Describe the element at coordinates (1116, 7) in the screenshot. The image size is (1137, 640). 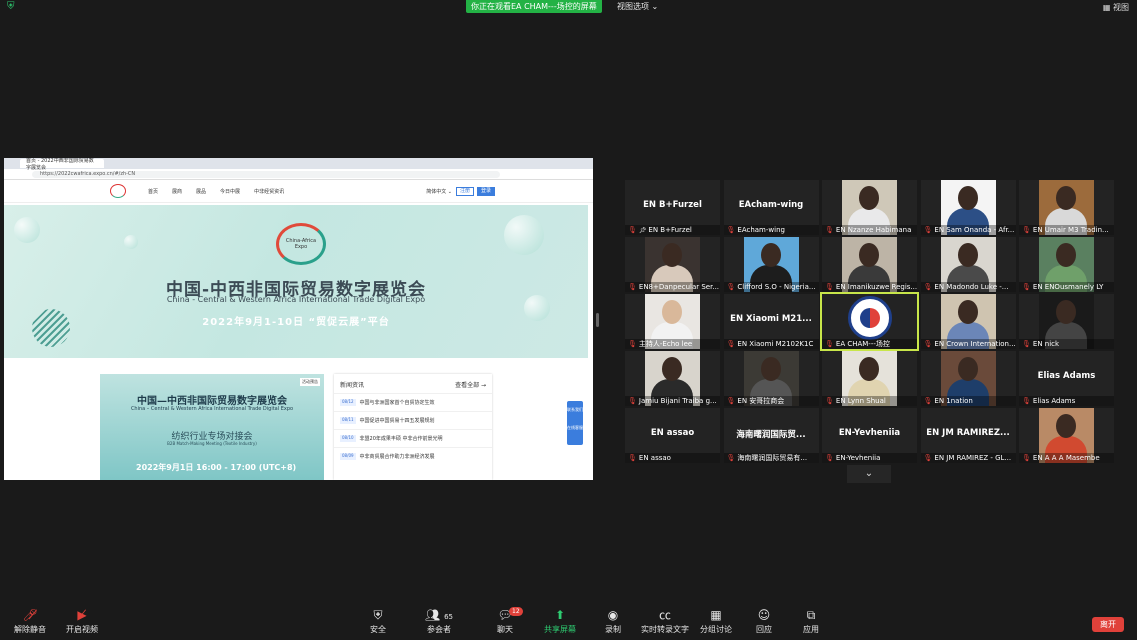
I see `view-button: ▦ 视图` at that location.